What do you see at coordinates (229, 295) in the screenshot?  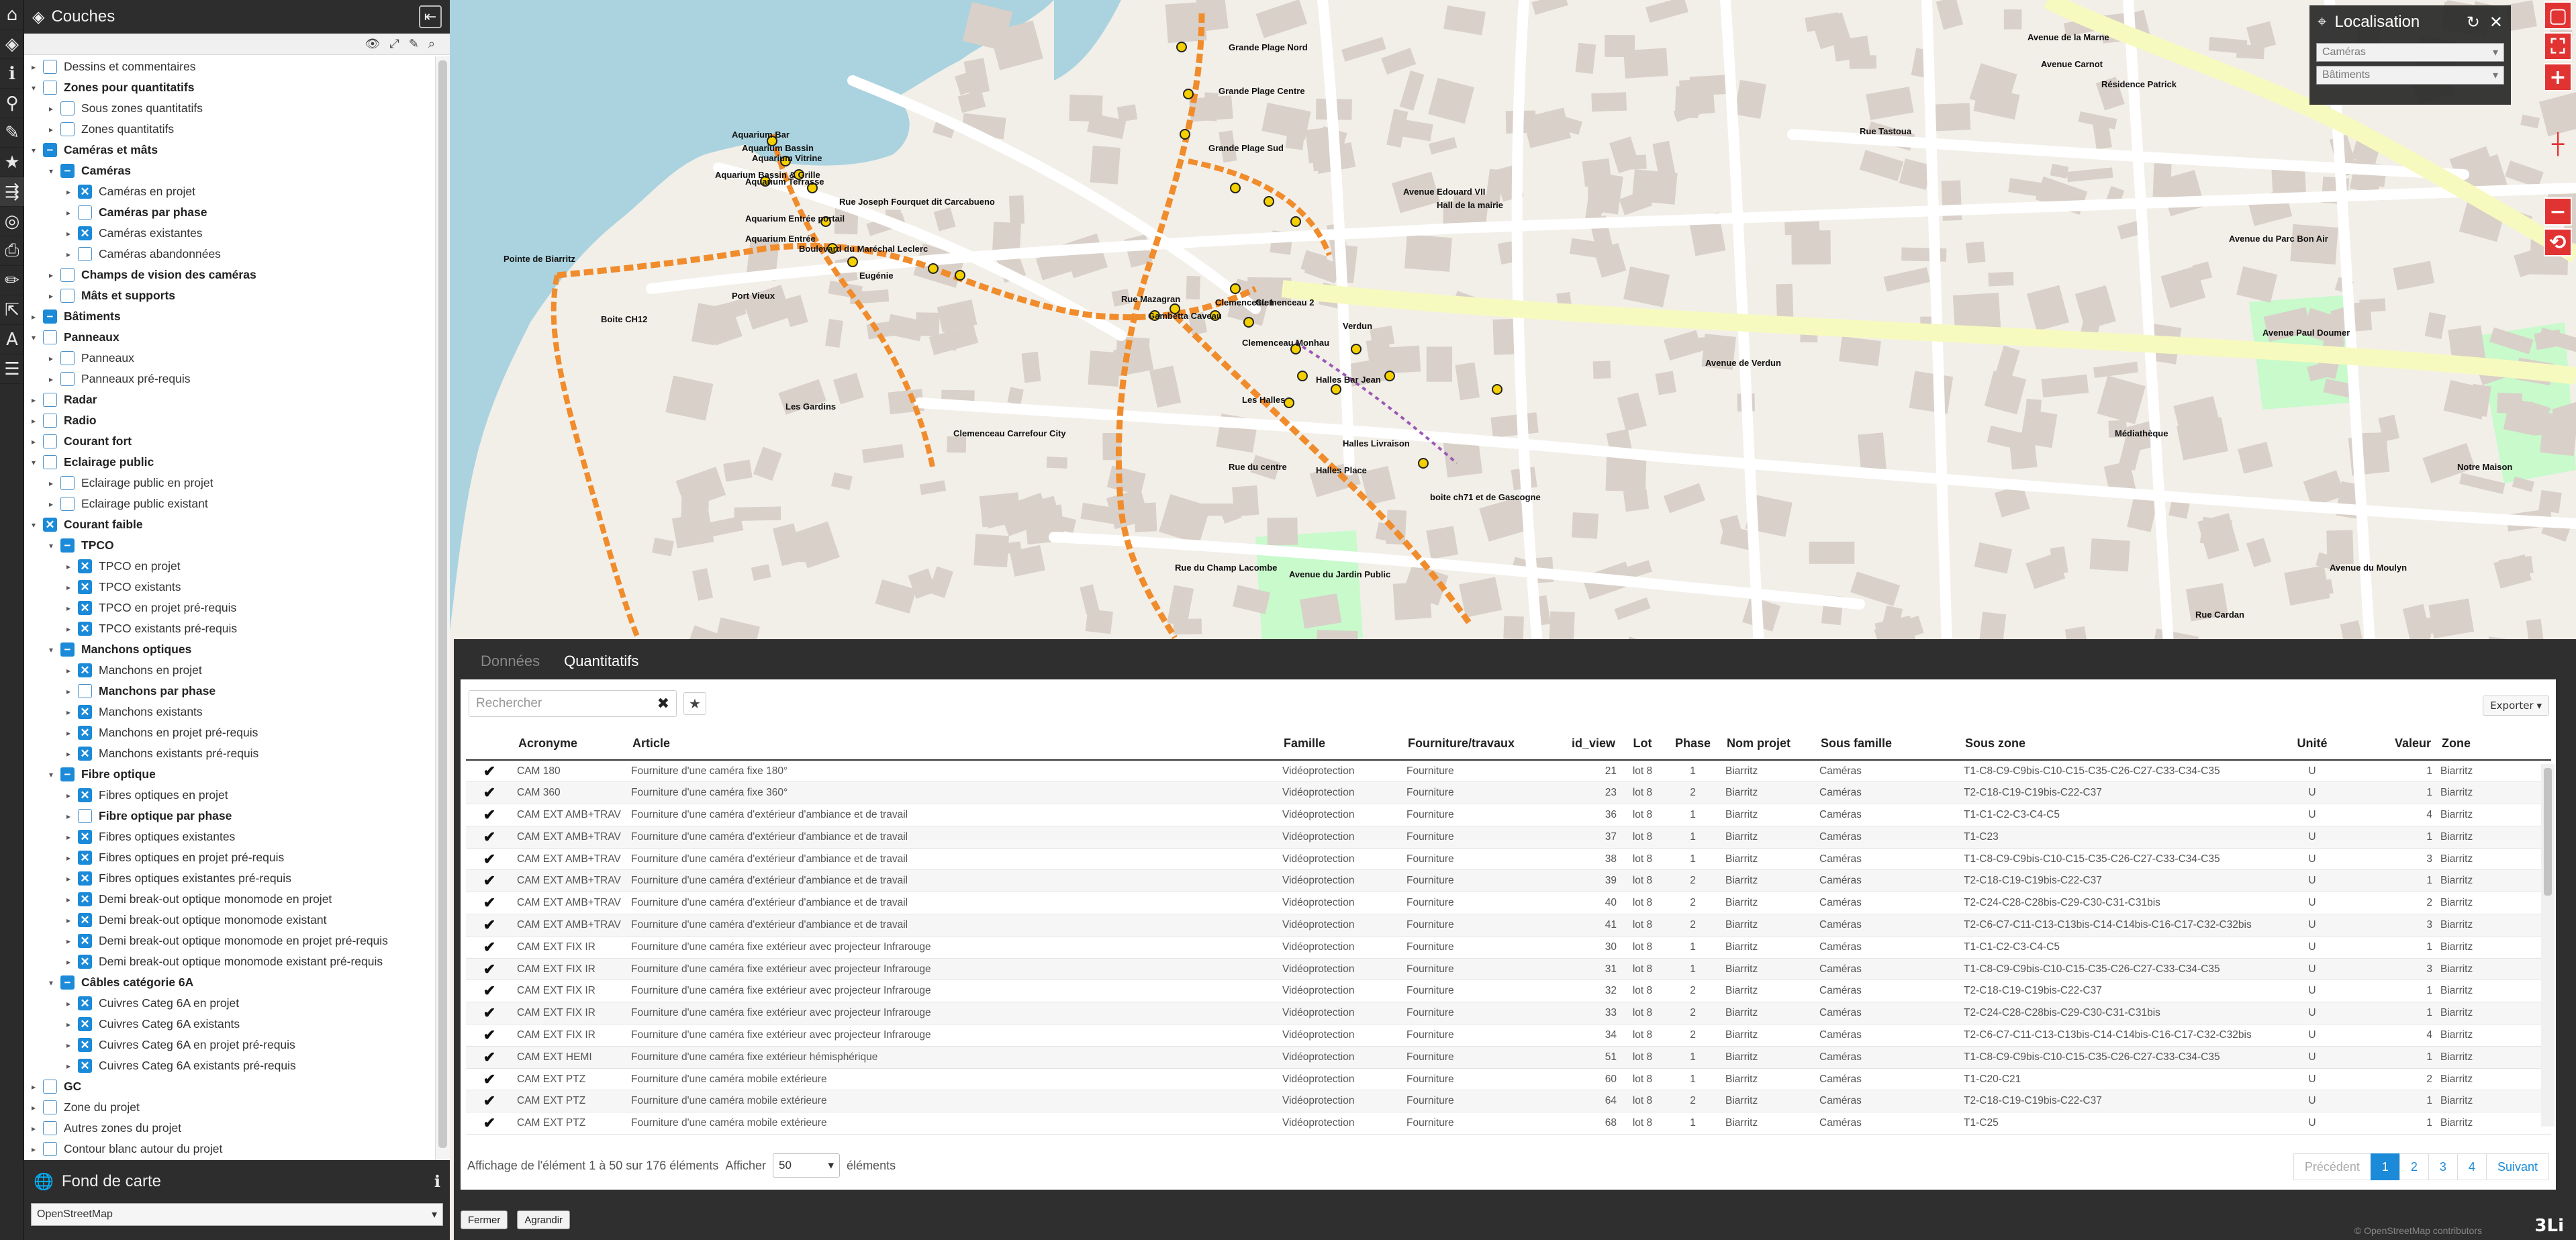 I see `layer-item: ▸ Mâts et supports` at bounding box center [229, 295].